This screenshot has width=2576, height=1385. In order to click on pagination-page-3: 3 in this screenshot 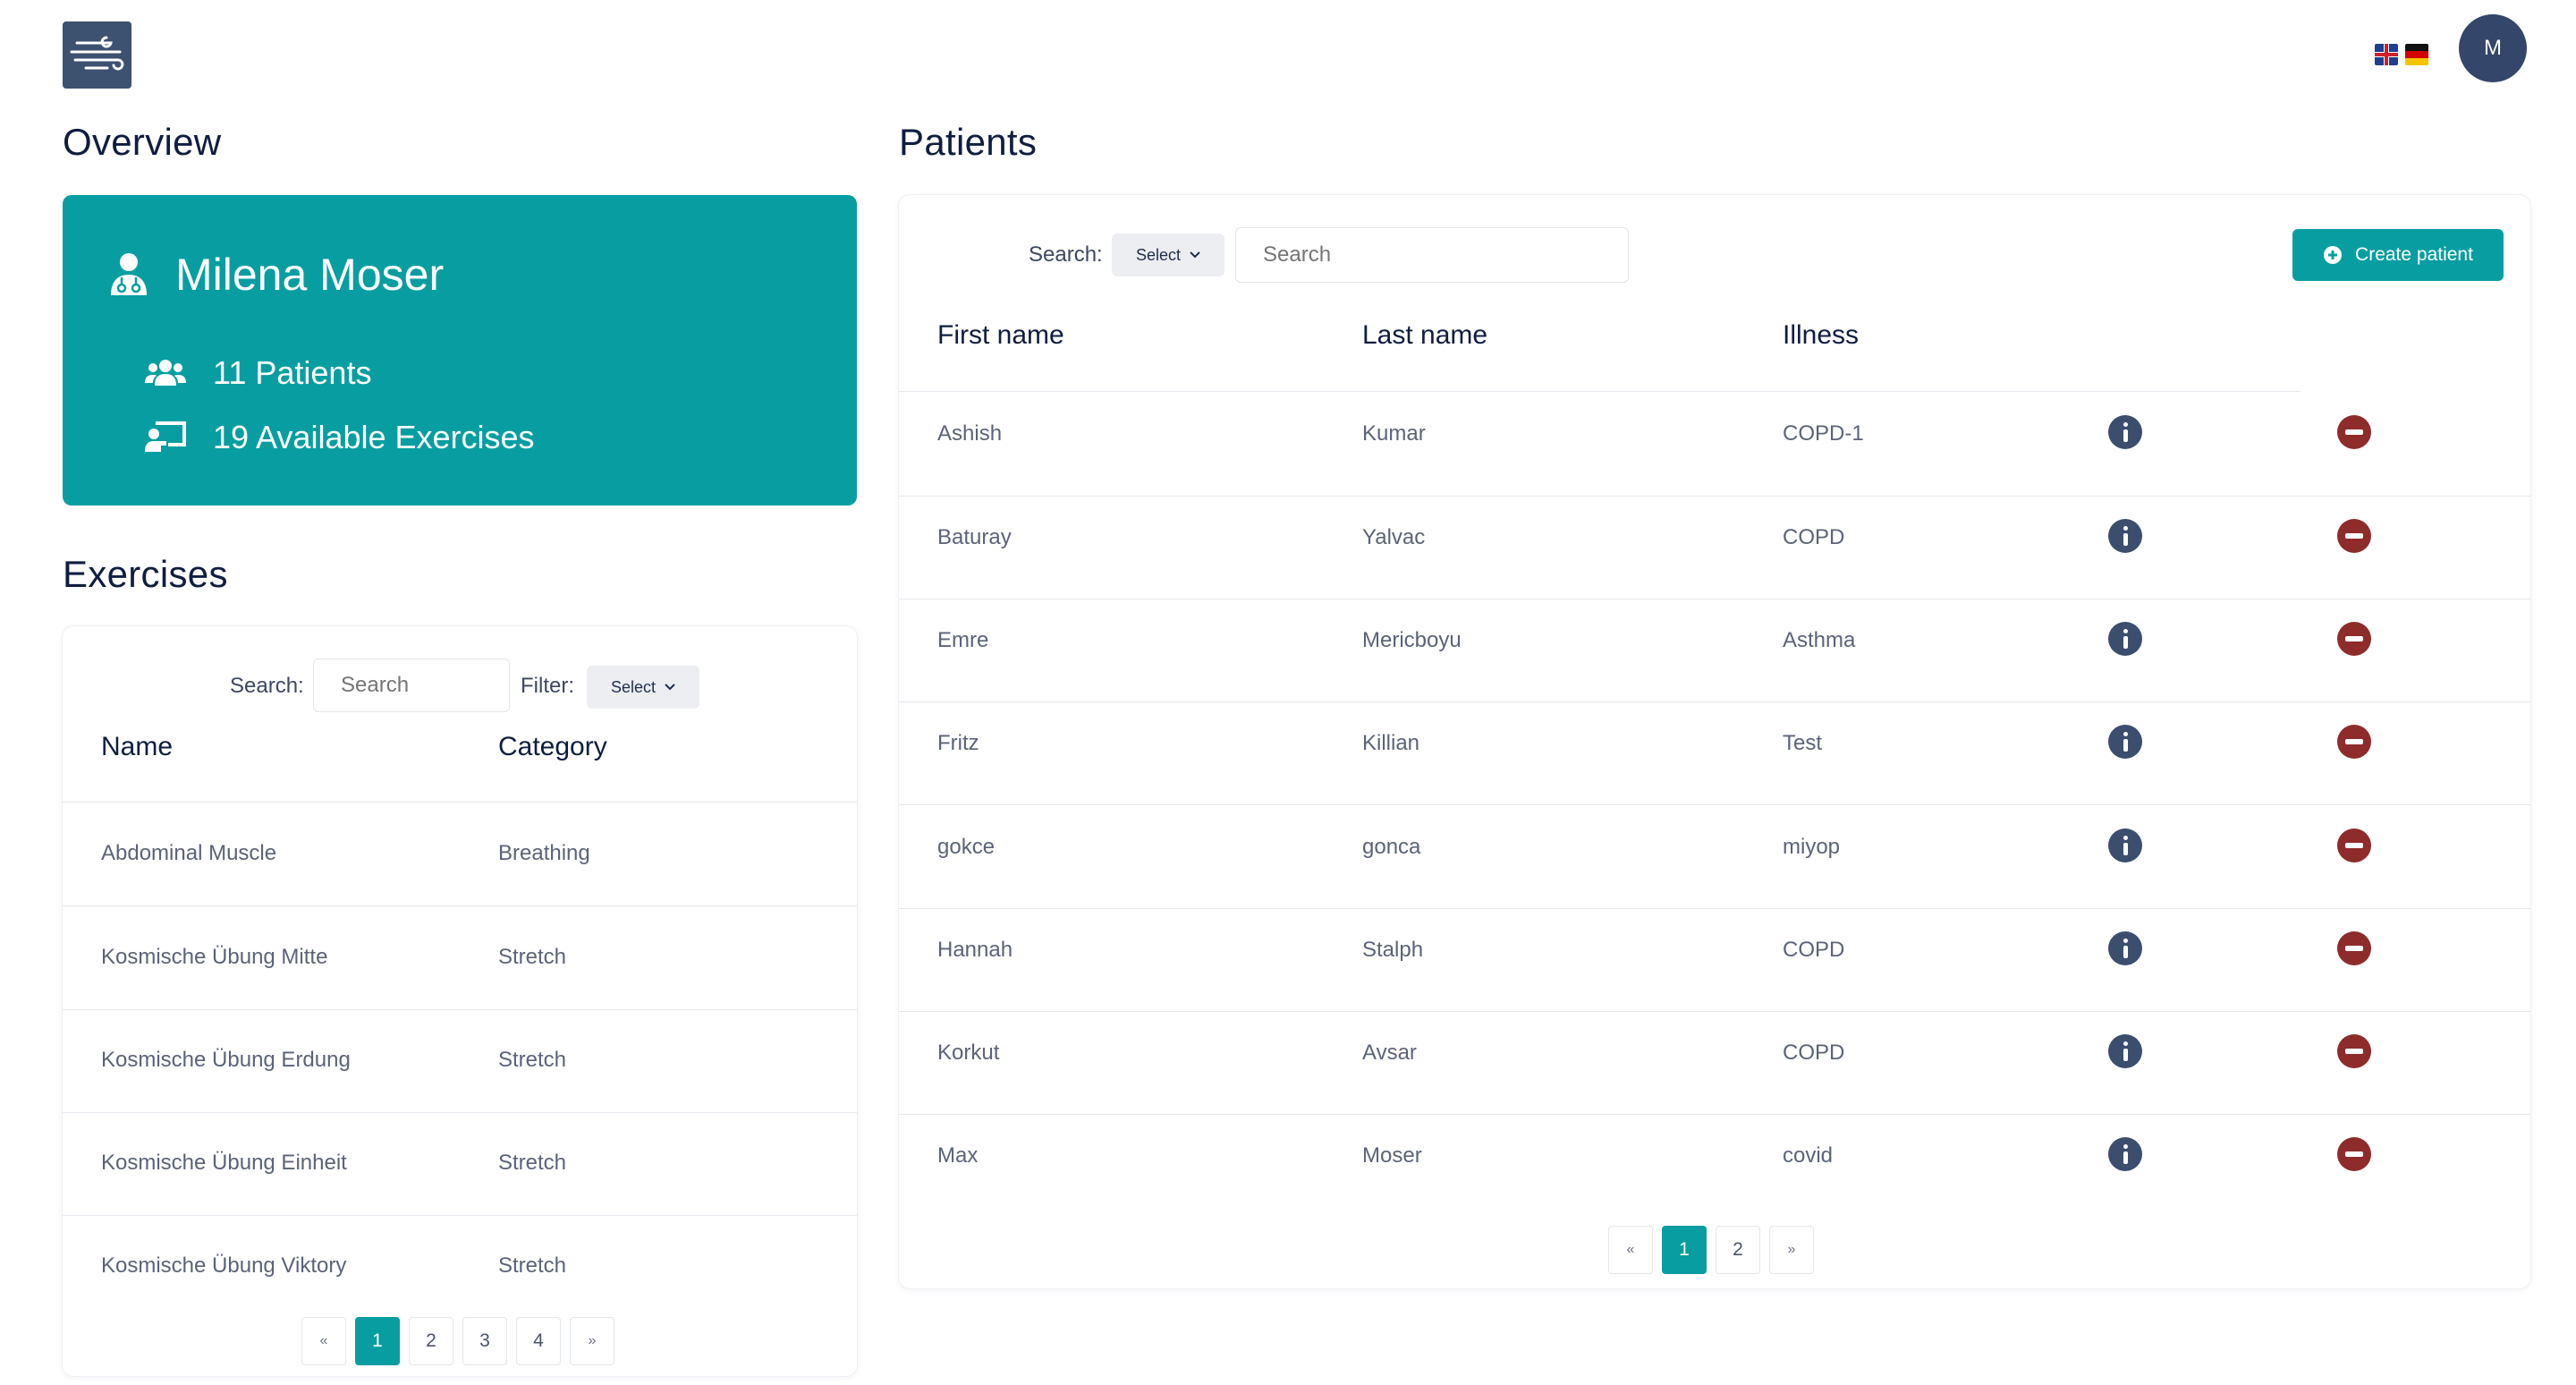, I will do `click(484, 1341)`.